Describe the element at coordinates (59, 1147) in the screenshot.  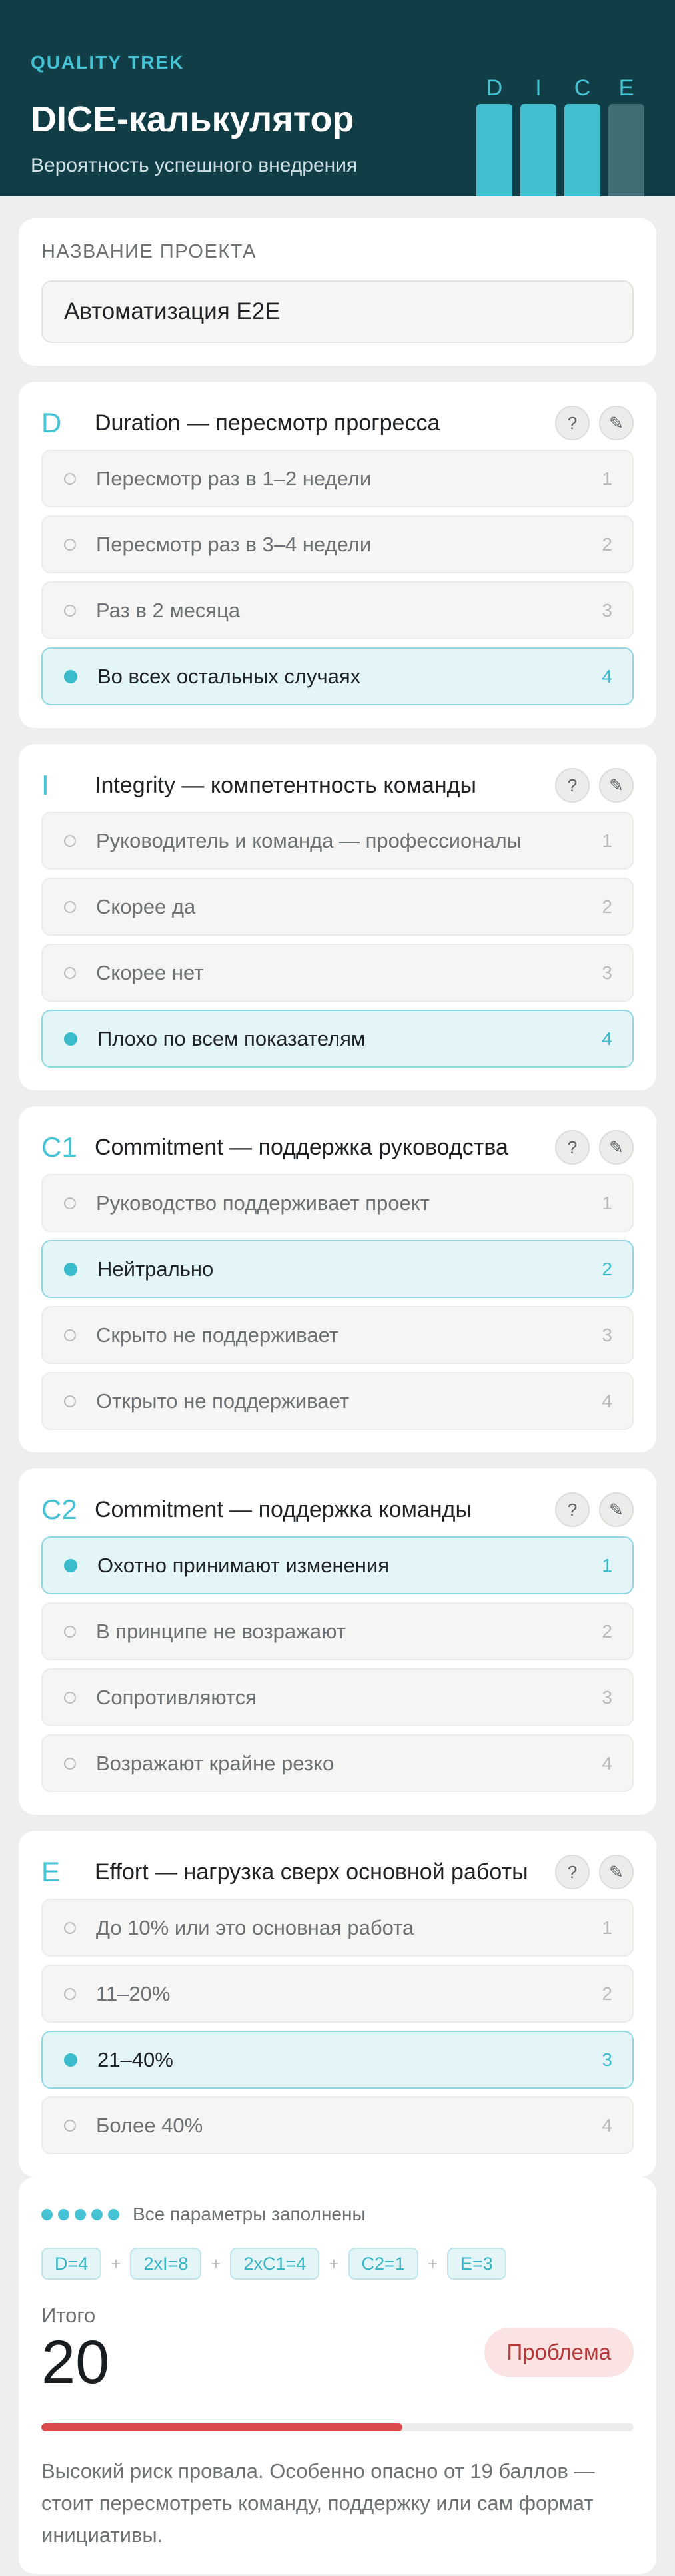
I see `question-code: C1` at that location.